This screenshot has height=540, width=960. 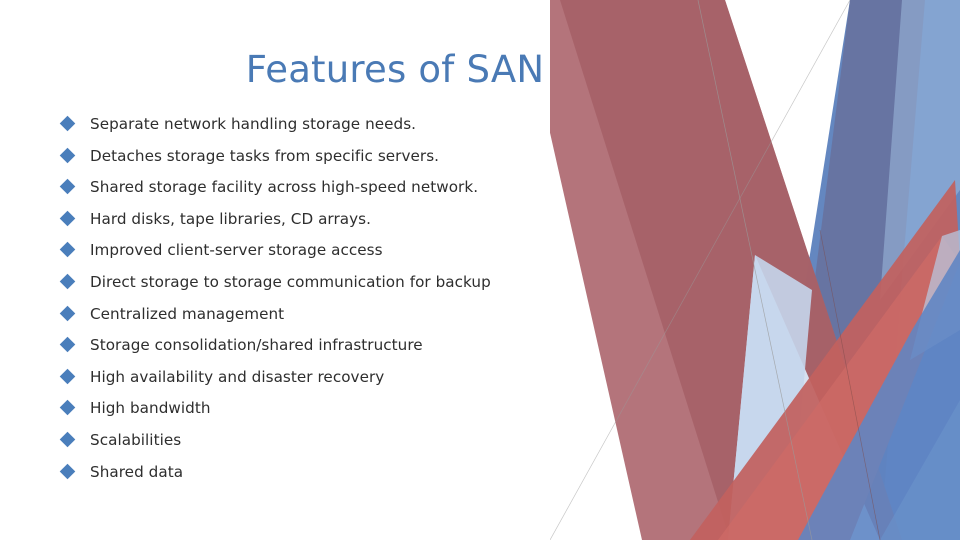 I want to click on shape-grey-blue-sliver, so click(x=935, y=295).